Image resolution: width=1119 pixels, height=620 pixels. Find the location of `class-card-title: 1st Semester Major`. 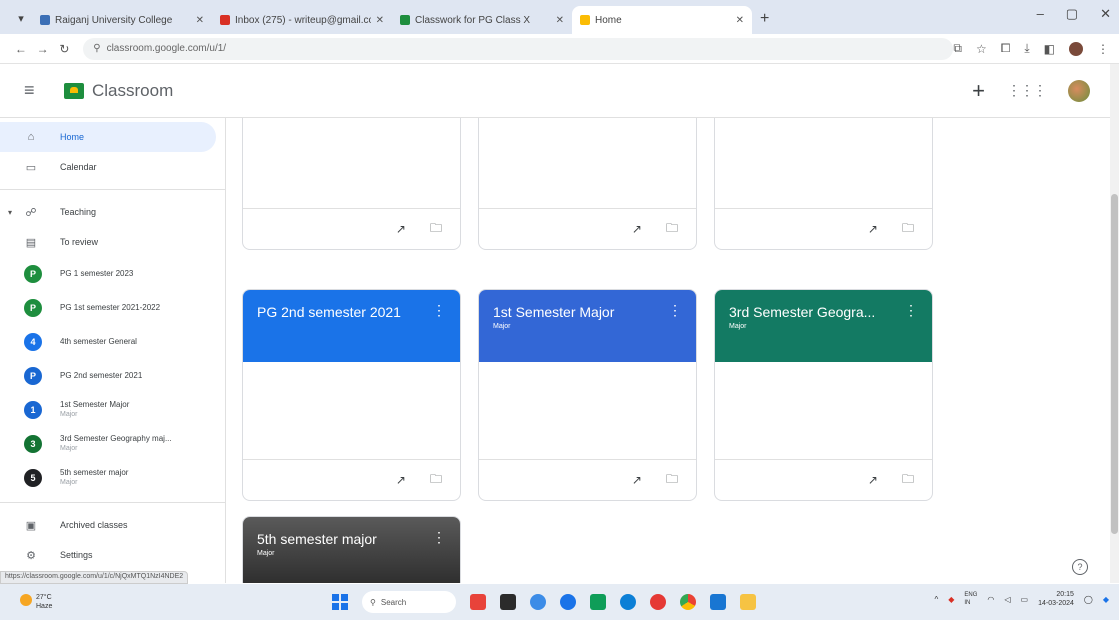

class-card-title: 1st Semester Major is located at coordinates (594, 312).